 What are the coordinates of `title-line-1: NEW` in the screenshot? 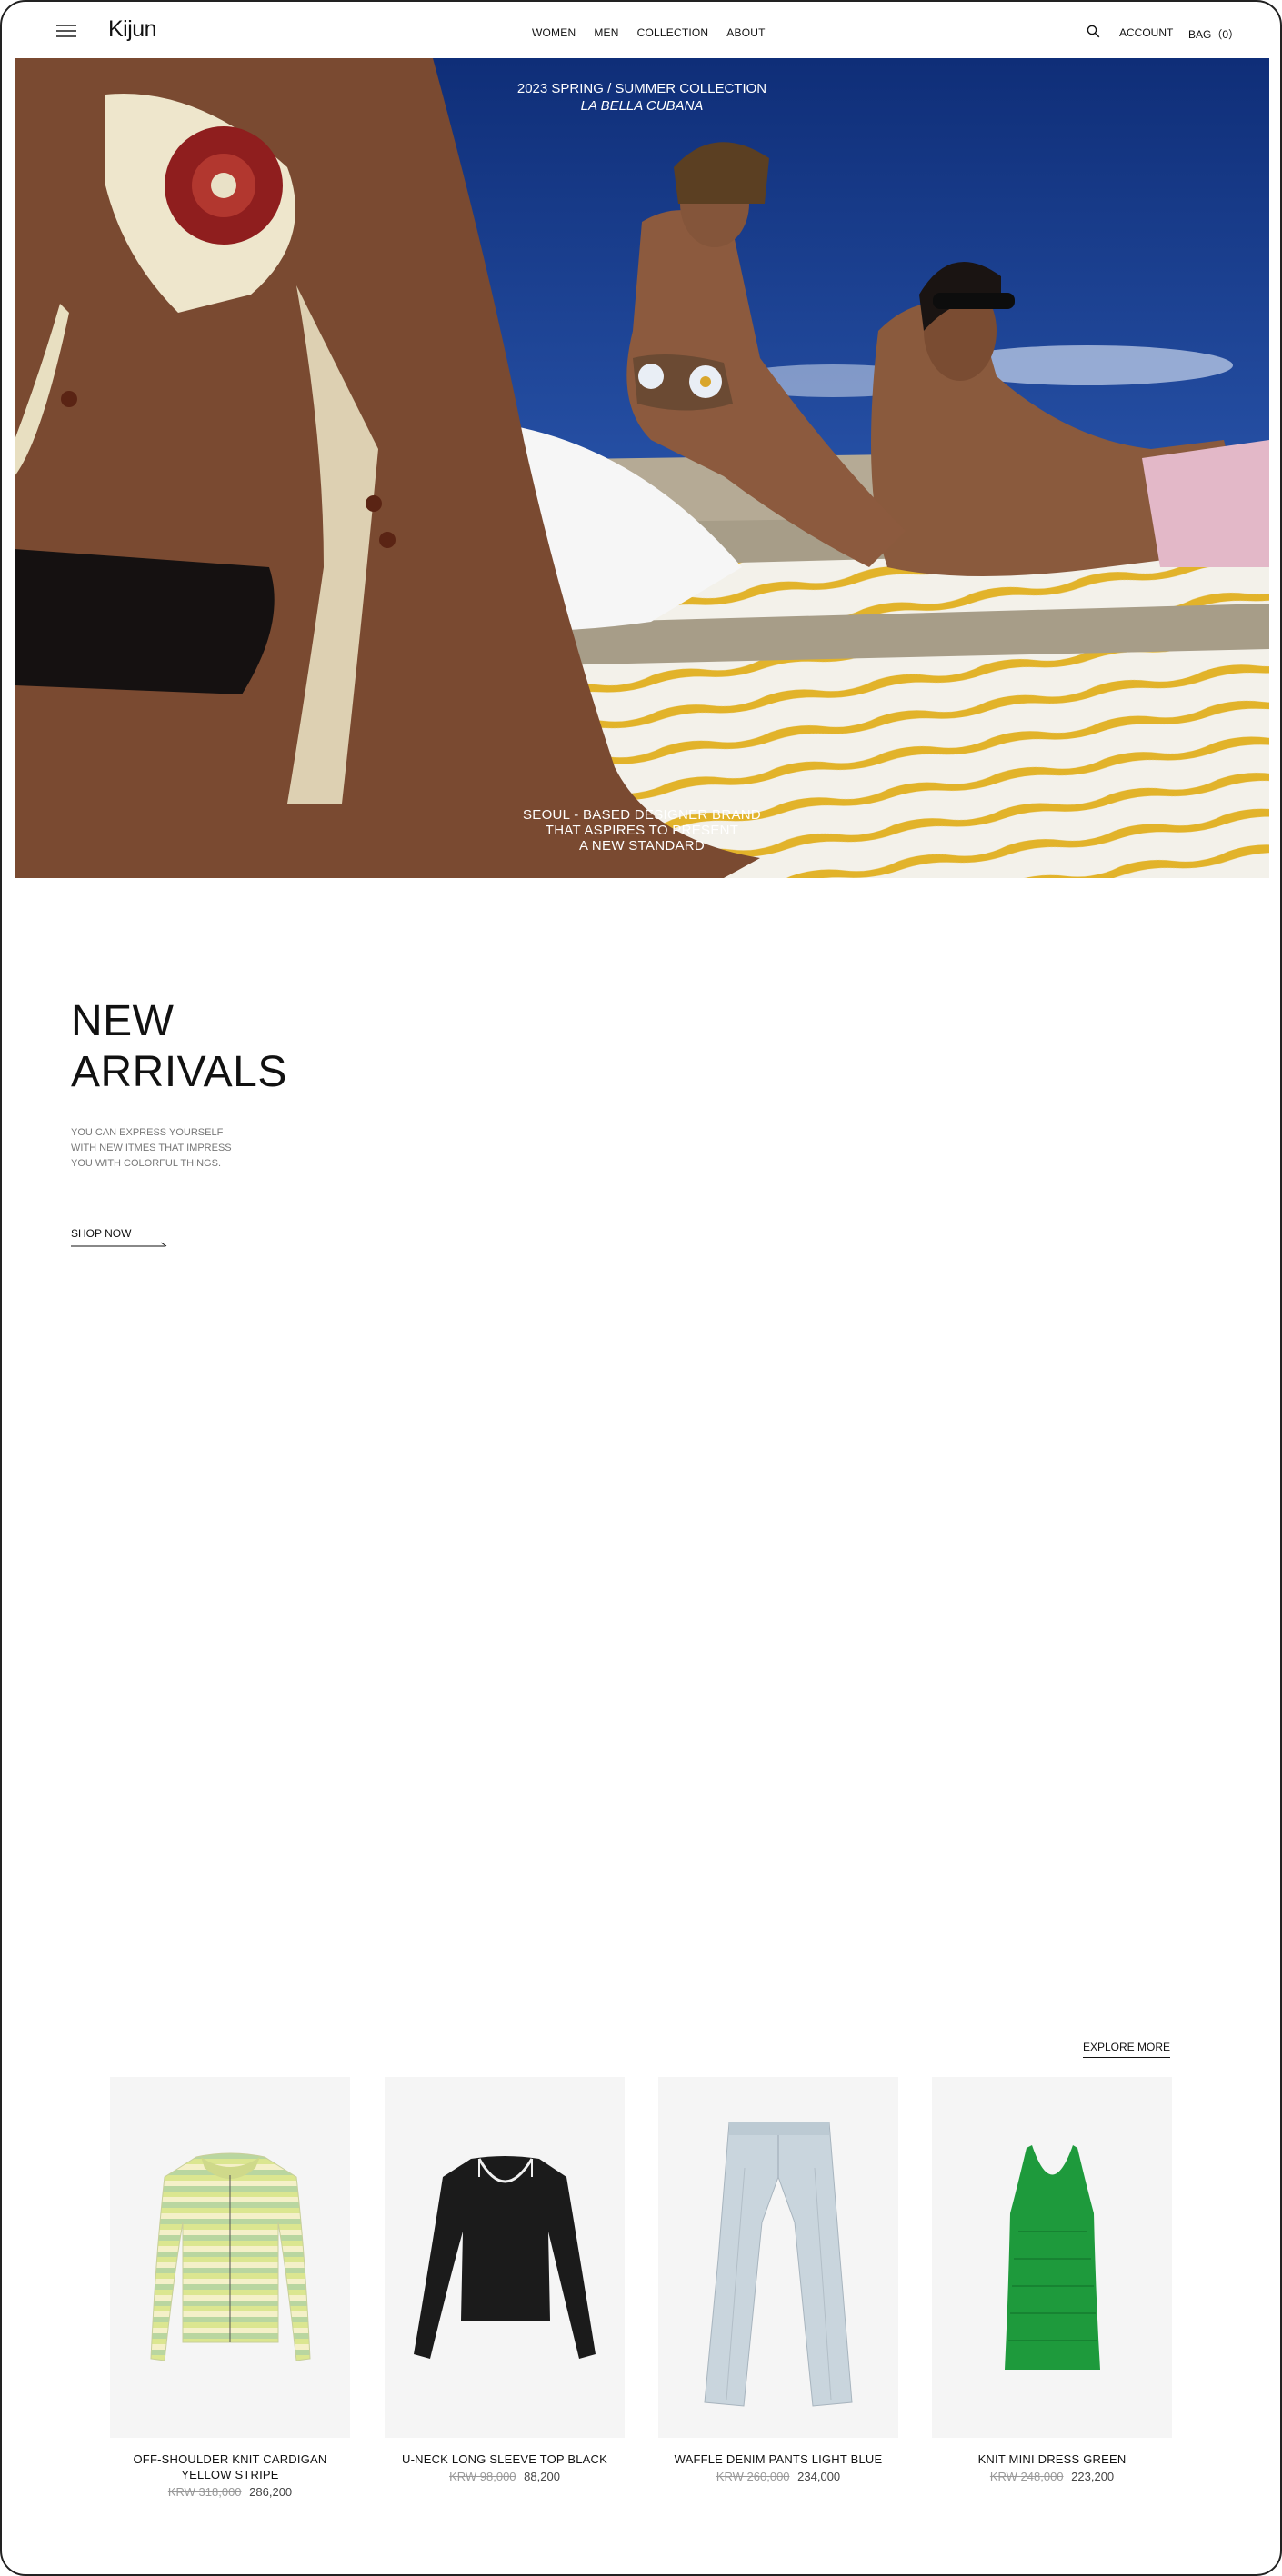 It's located at (123, 1021).